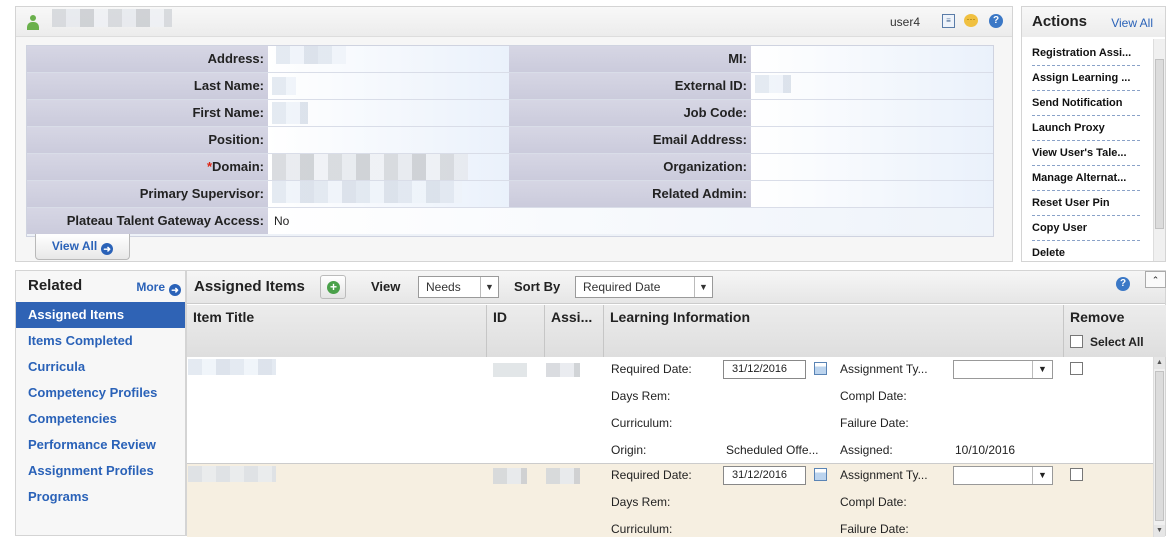 The height and width of the screenshot is (545, 1166). What do you see at coordinates (630, 194) in the screenshot?
I see `field-label: Related Admin:` at bounding box center [630, 194].